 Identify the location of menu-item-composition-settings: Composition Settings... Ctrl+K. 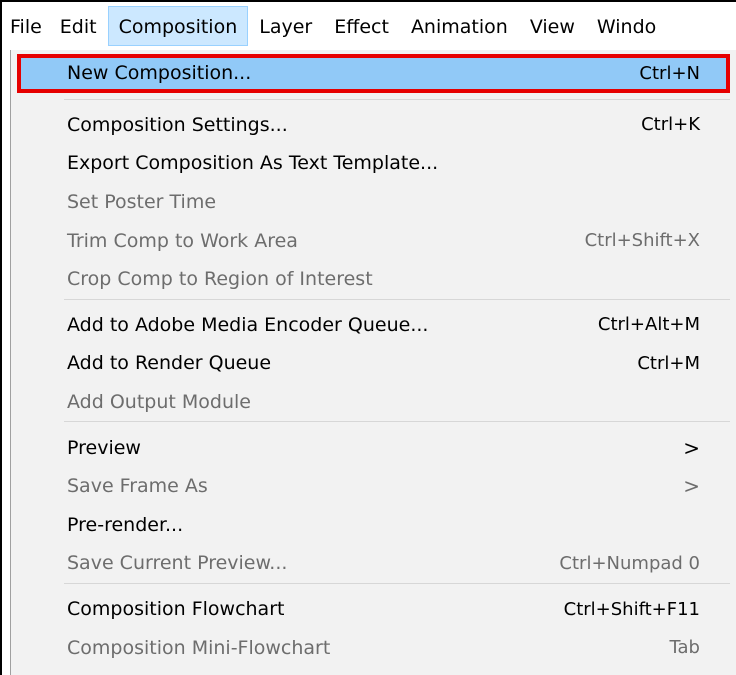
(373, 125).